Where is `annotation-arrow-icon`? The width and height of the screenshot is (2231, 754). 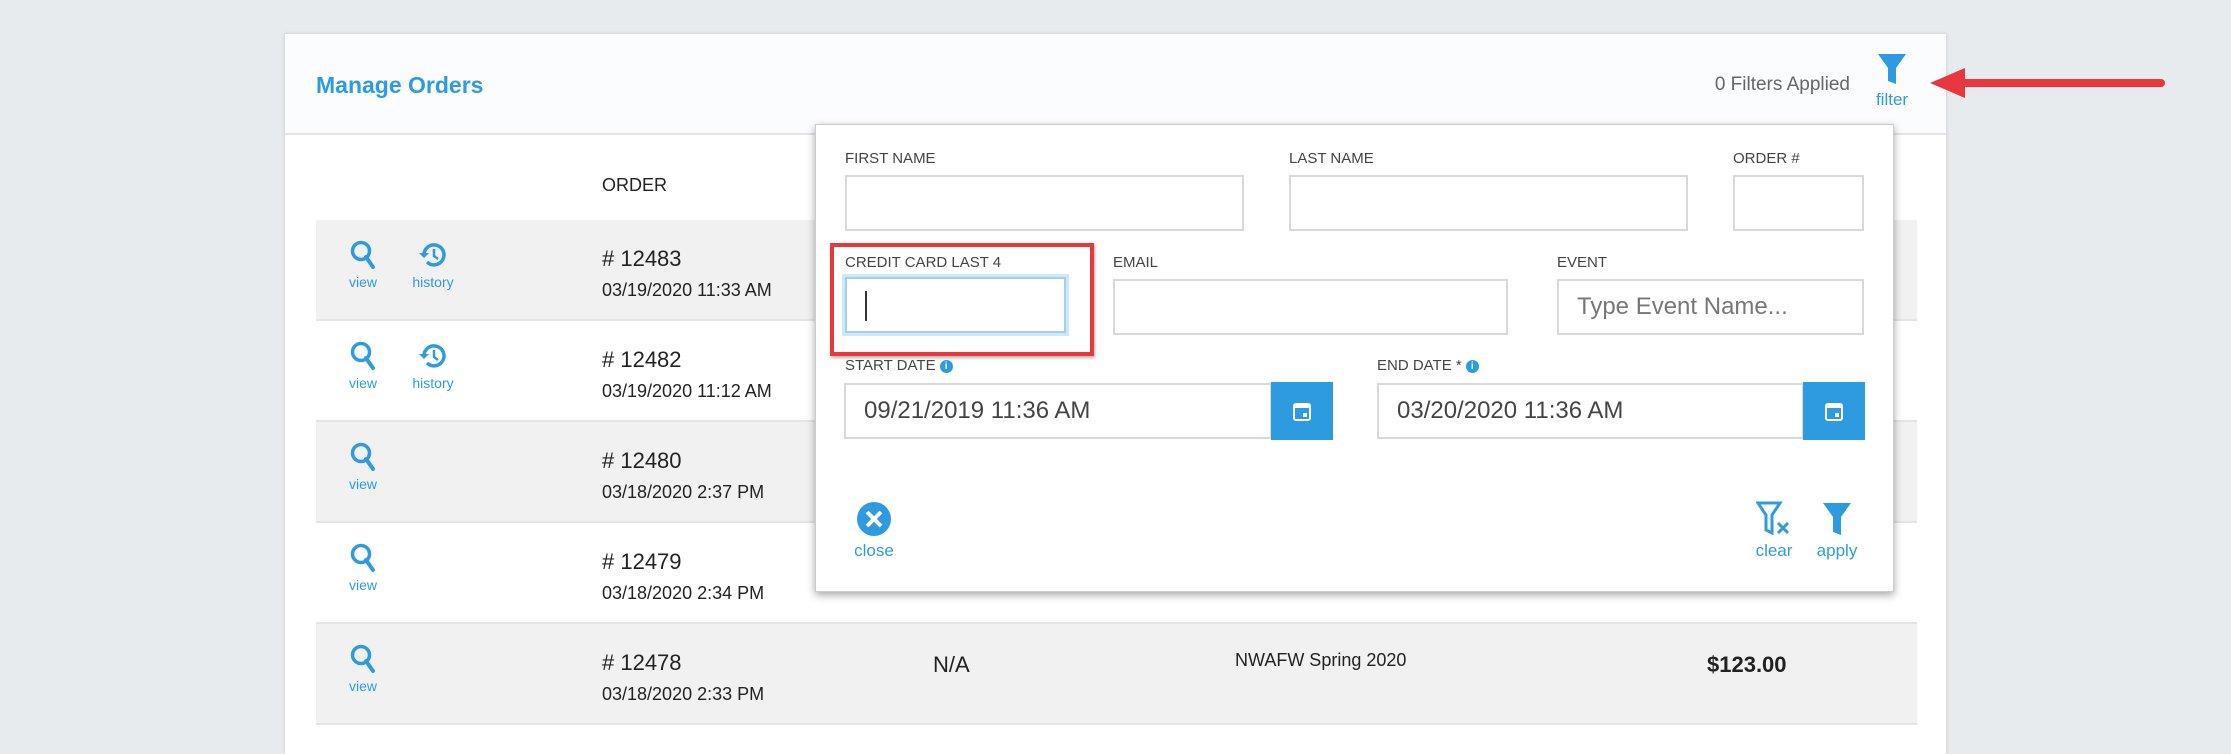
annotation-arrow-icon is located at coordinates (2047, 83).